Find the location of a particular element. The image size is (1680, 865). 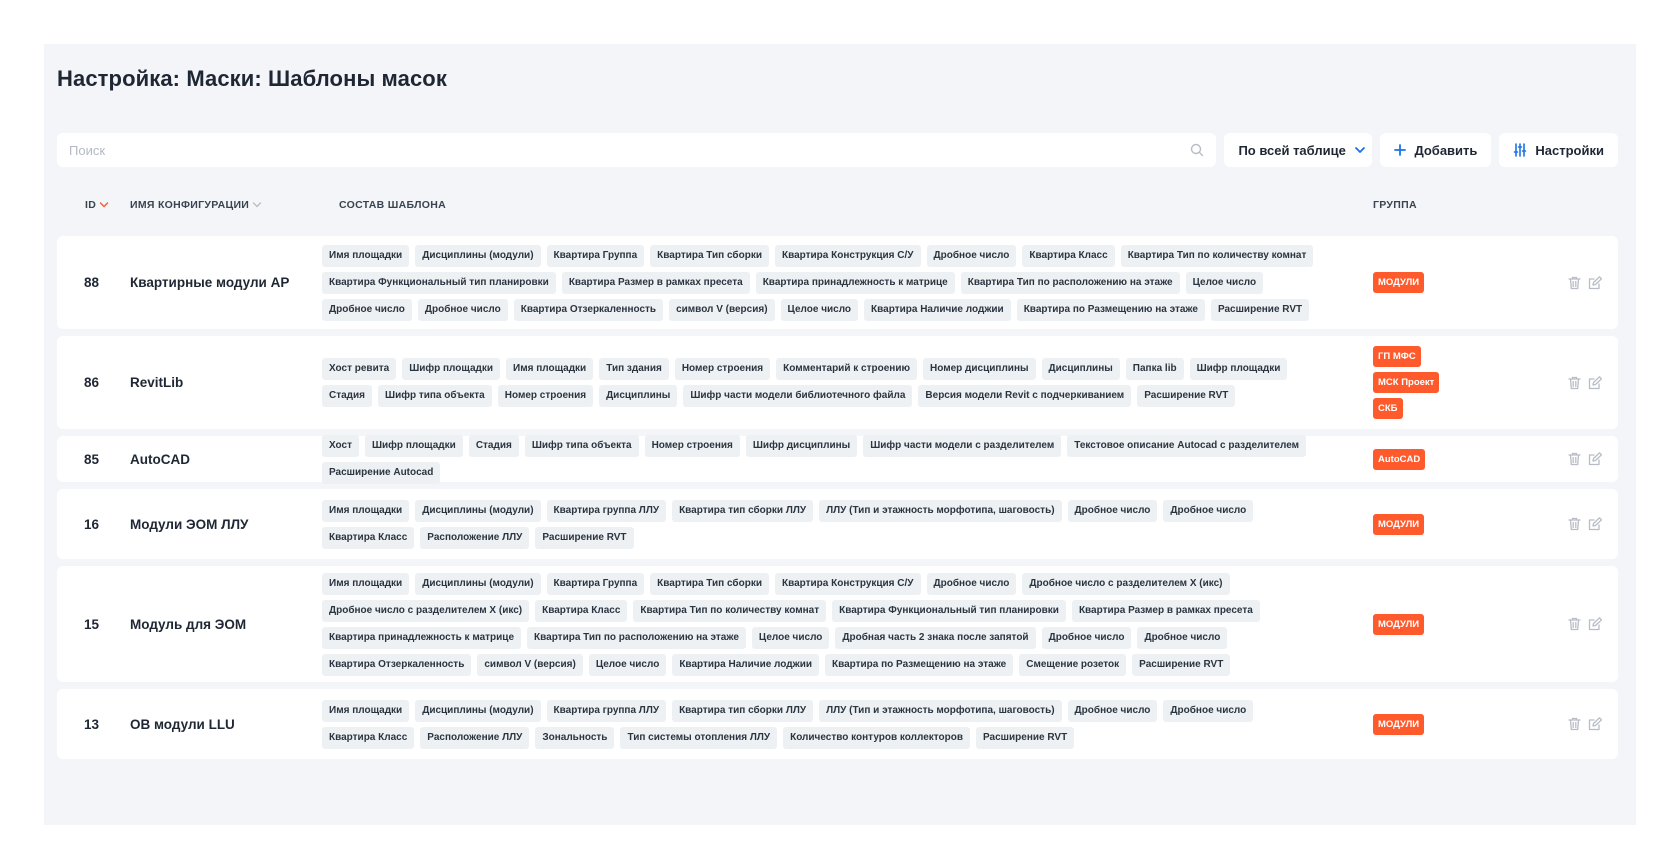

group-cell: МОДУЛИ is located at coordinates (1399, 624).